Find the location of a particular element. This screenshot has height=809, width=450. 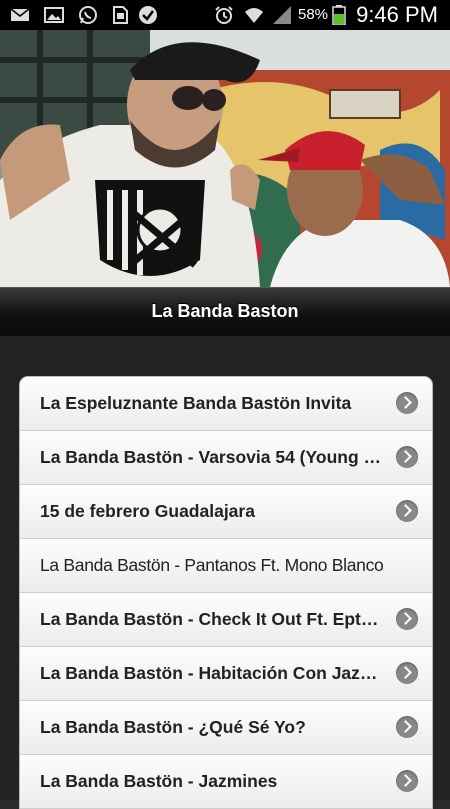

list-item: La Banda Bastön - ¿Qué Sé Yo? is located at coordinates (226, 728).